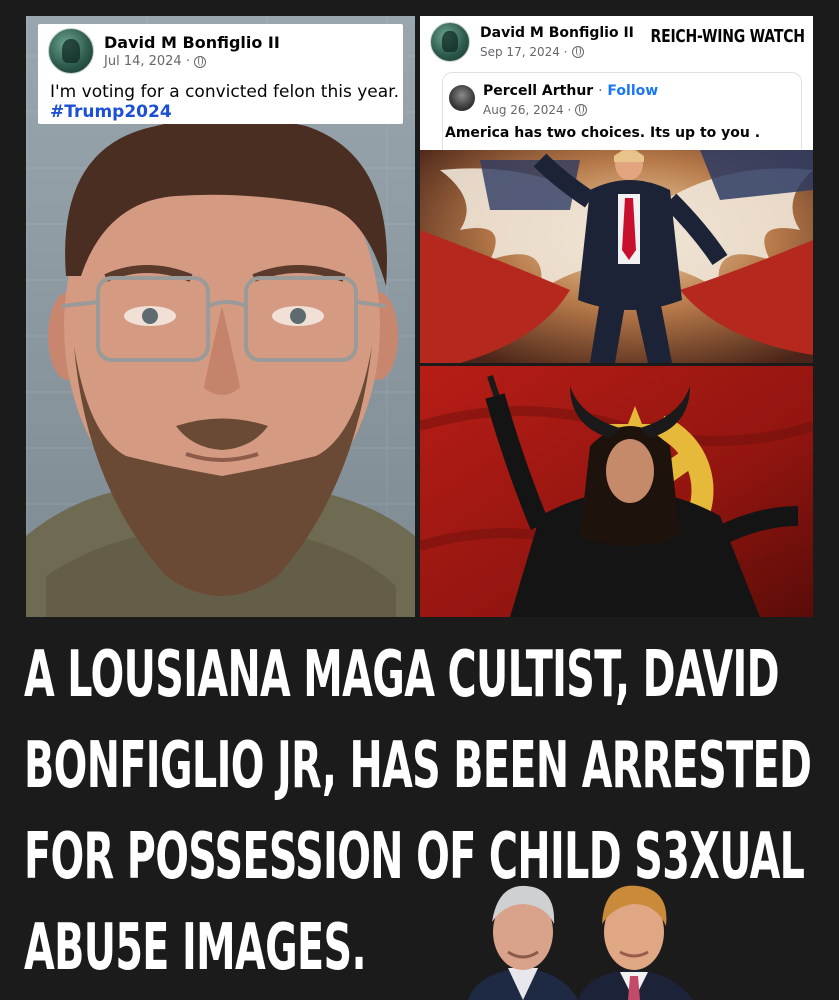 Image resolution: width=839 pixels, height=1000 pixels. I want to click on shared-author: Percell Arthur, so click(538, 91).